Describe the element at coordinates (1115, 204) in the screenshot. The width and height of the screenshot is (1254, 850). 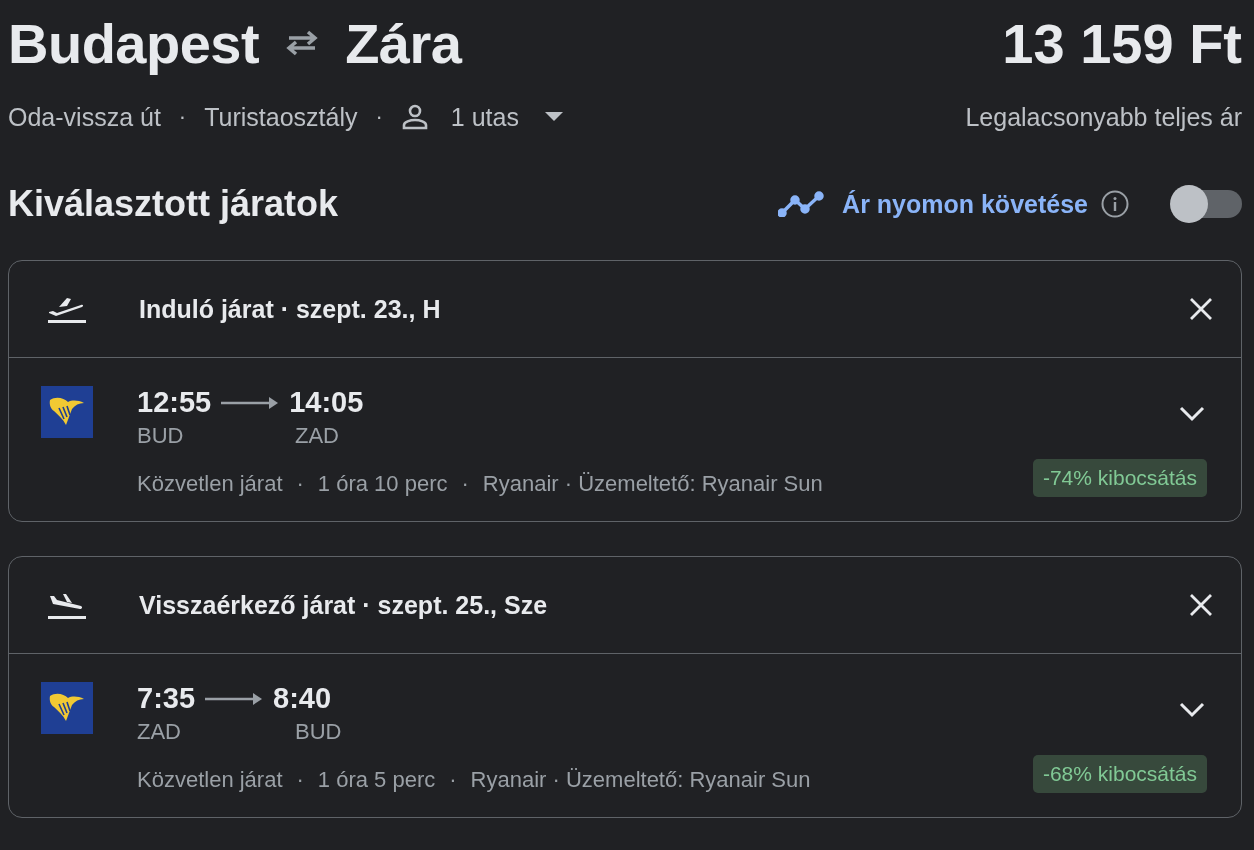
I see `info-icon` at that location.